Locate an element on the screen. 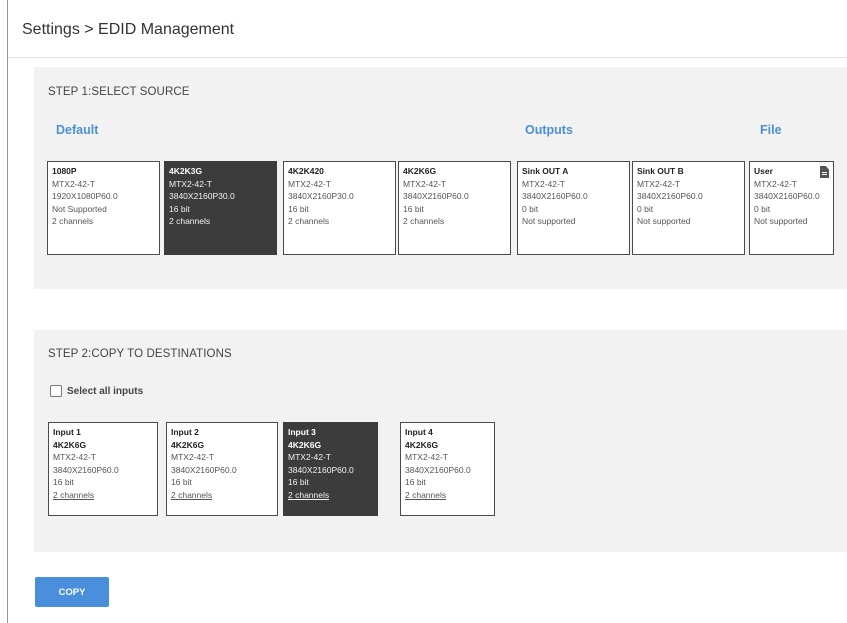 The image size is (847, 623). card-title: Input 3 is located at coordinates (302, 432).